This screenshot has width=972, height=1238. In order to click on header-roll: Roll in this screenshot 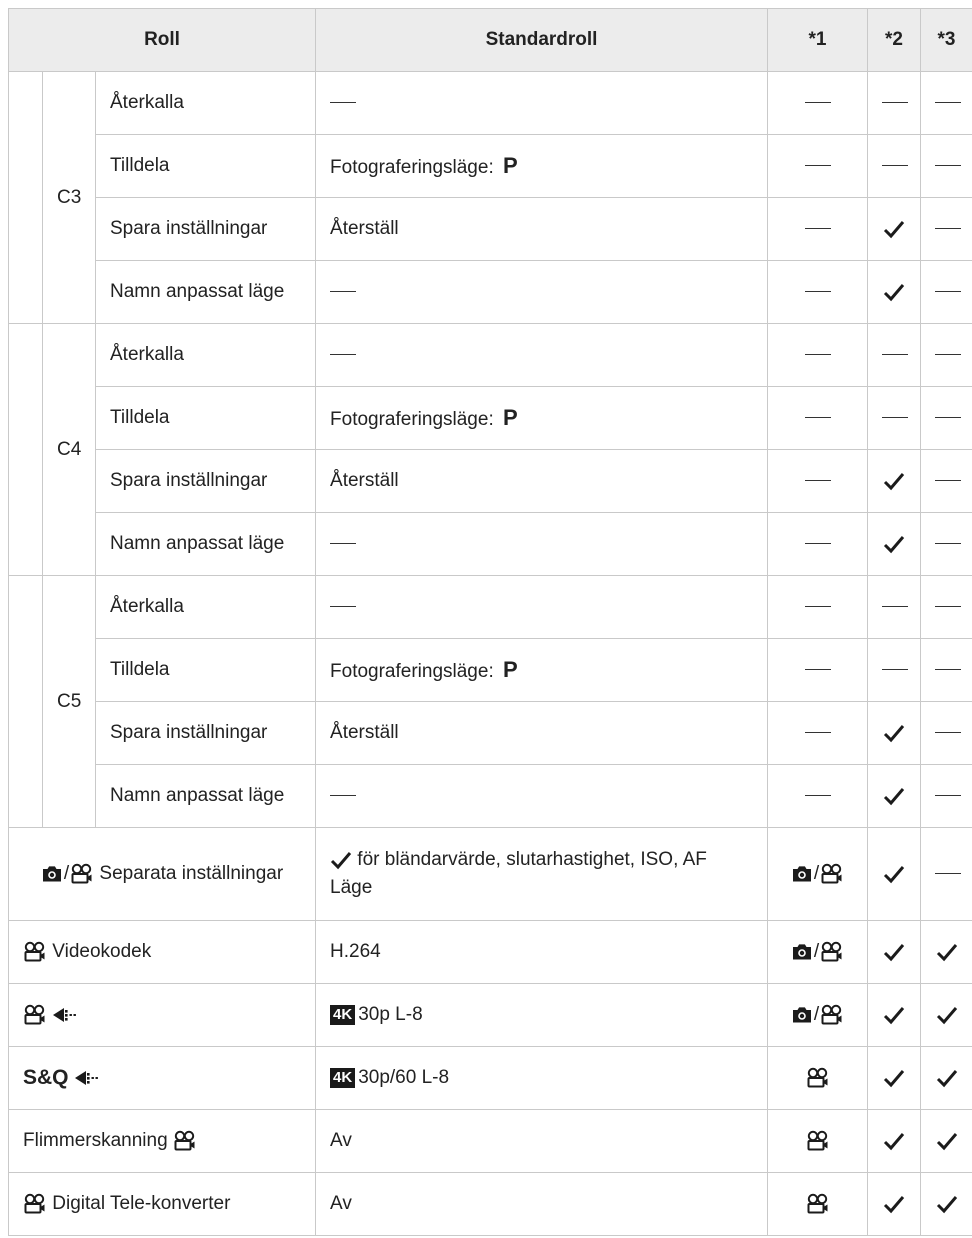, I will do `click(162, 40)`.